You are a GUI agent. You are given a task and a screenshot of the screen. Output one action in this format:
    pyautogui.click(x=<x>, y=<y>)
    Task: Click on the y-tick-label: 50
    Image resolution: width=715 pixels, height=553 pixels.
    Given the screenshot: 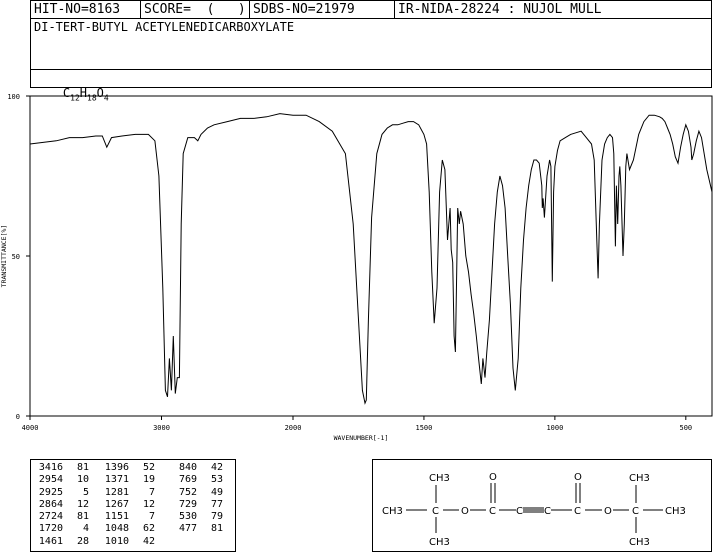 What is the action you would take?
    pyautogui.click(x=16, y=257)
    